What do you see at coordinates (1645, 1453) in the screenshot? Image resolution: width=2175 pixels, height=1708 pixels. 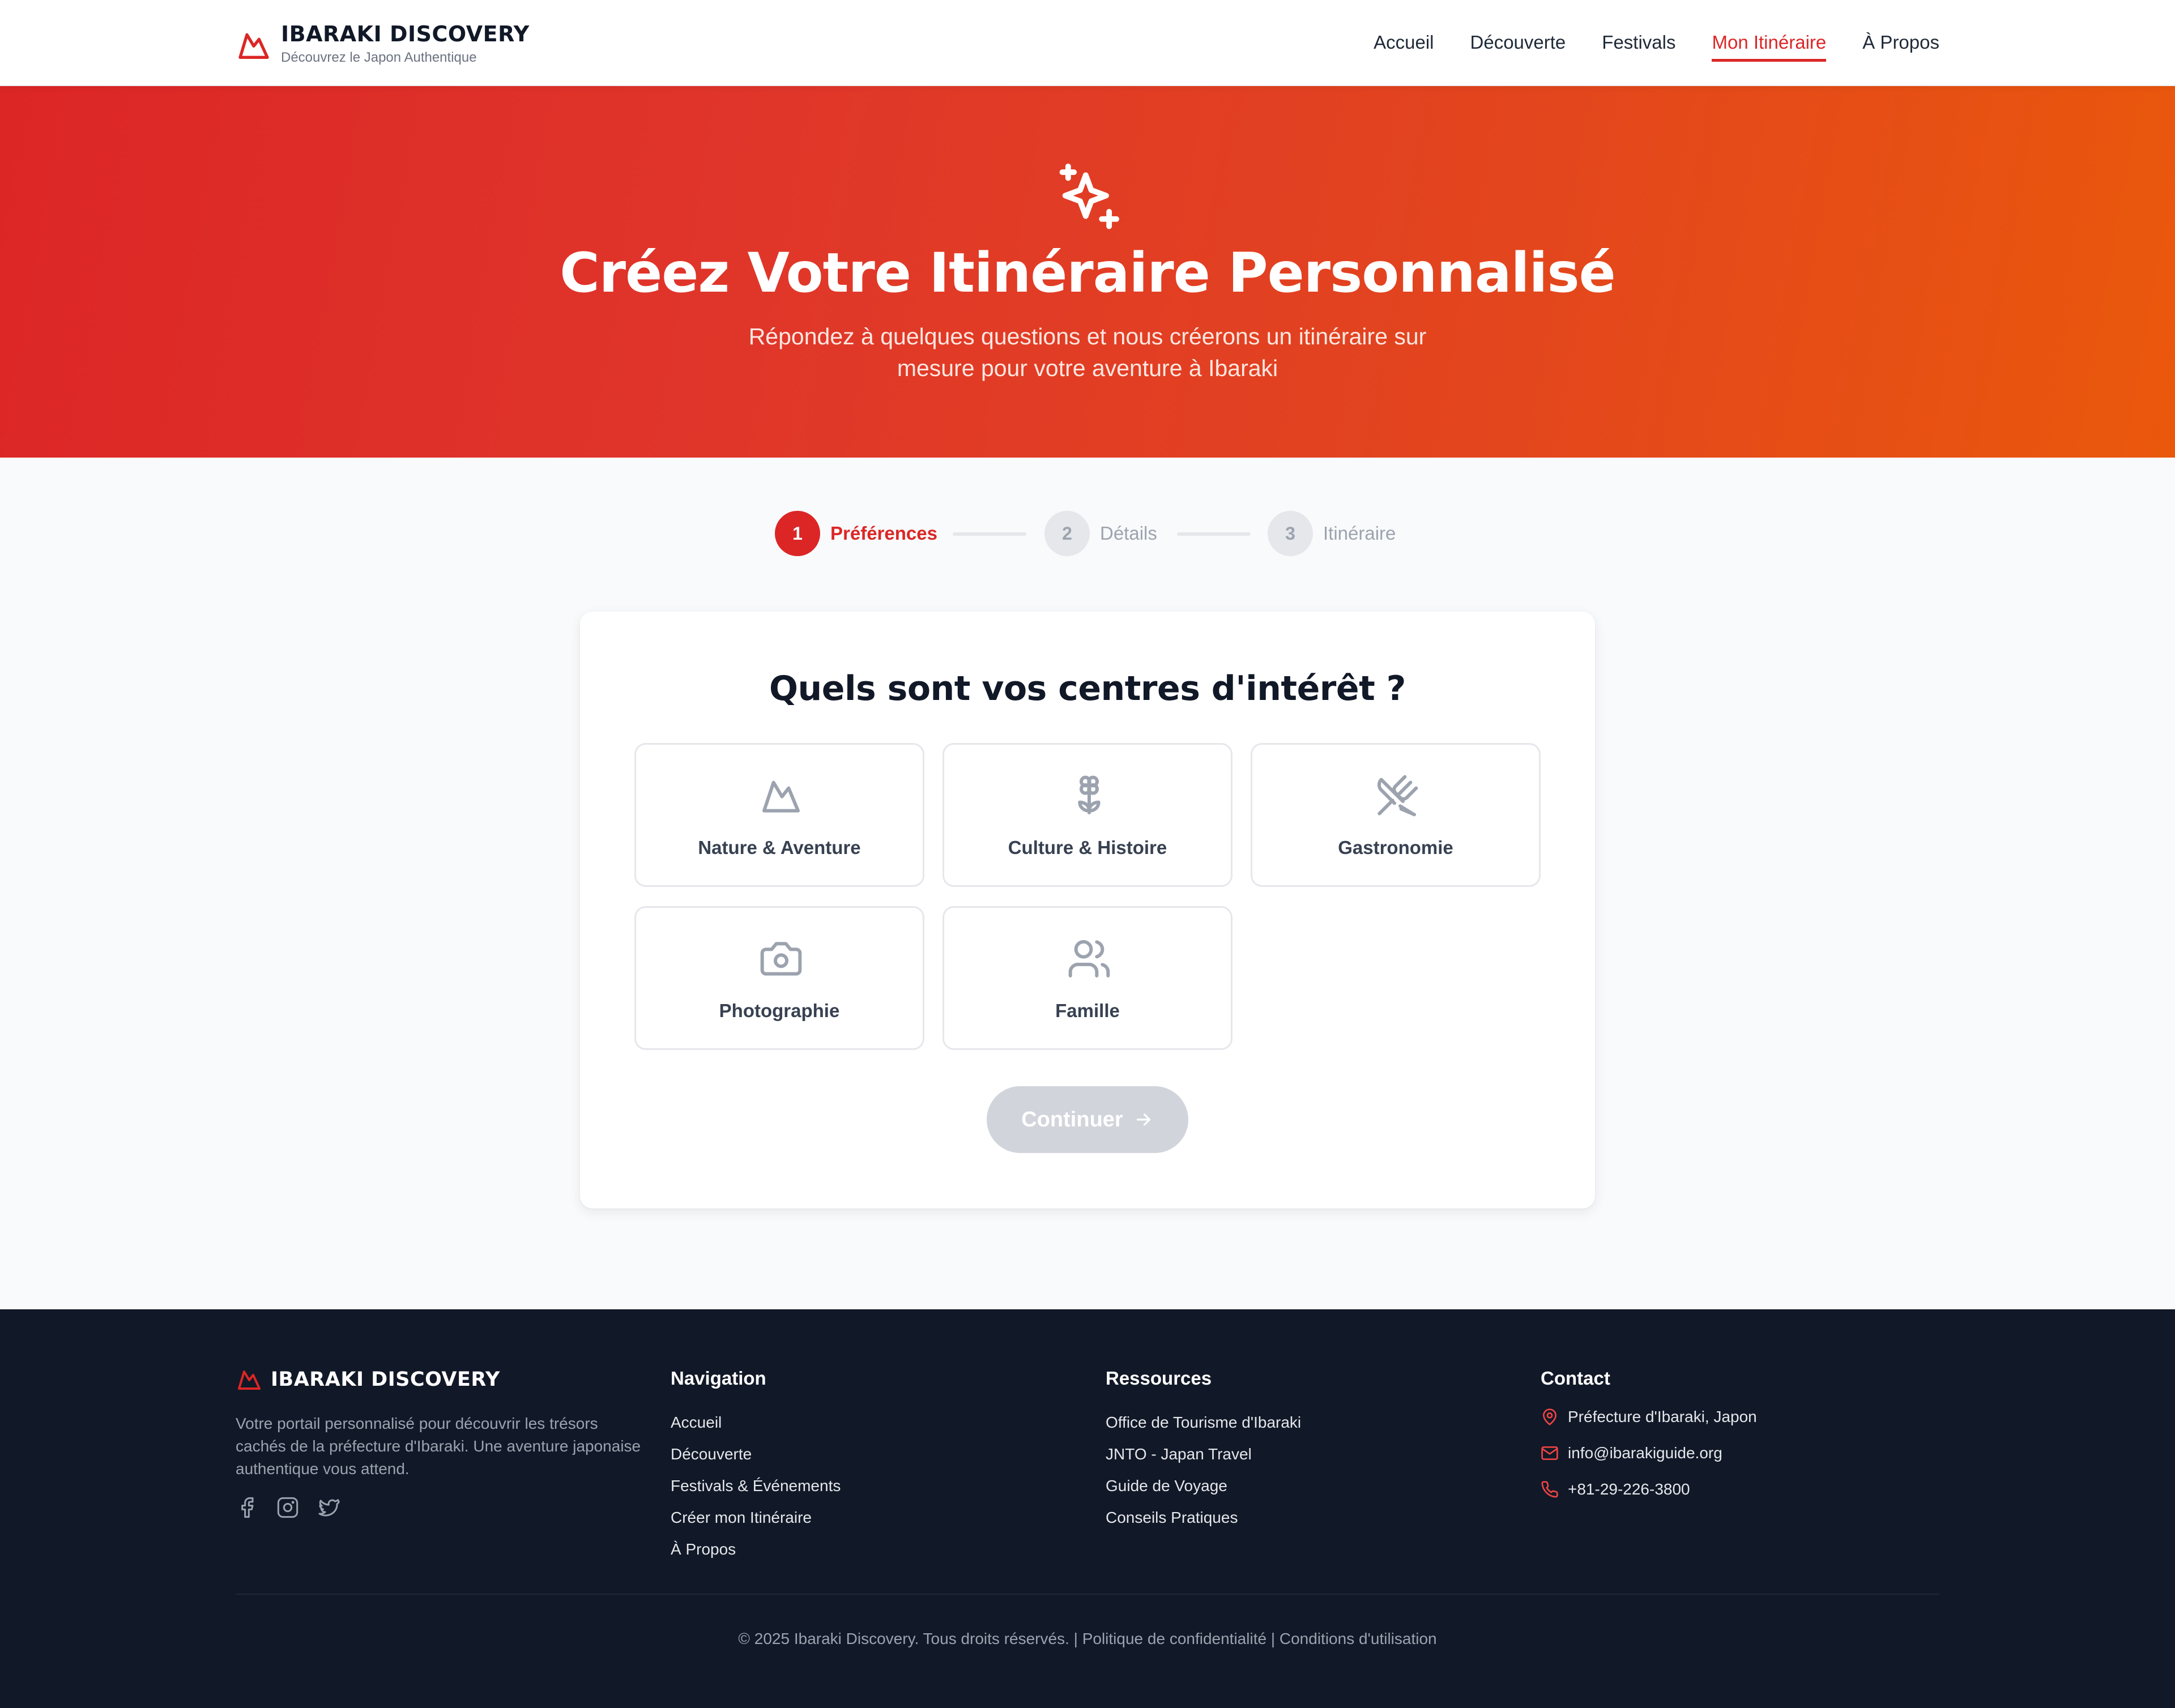 I see `contact-email-text: info@ibarakiguide.org` at bounding box center [1645, 1453].